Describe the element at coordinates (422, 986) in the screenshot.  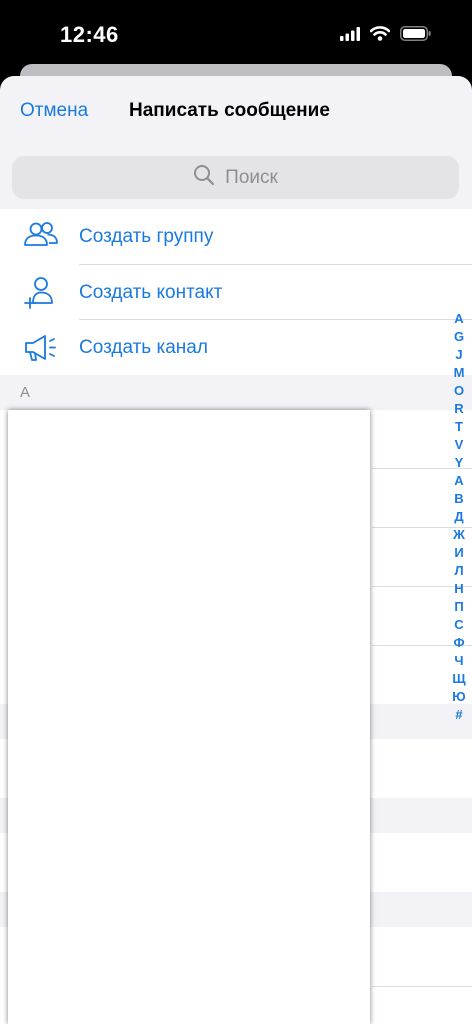
I see `row-separator` at that location.